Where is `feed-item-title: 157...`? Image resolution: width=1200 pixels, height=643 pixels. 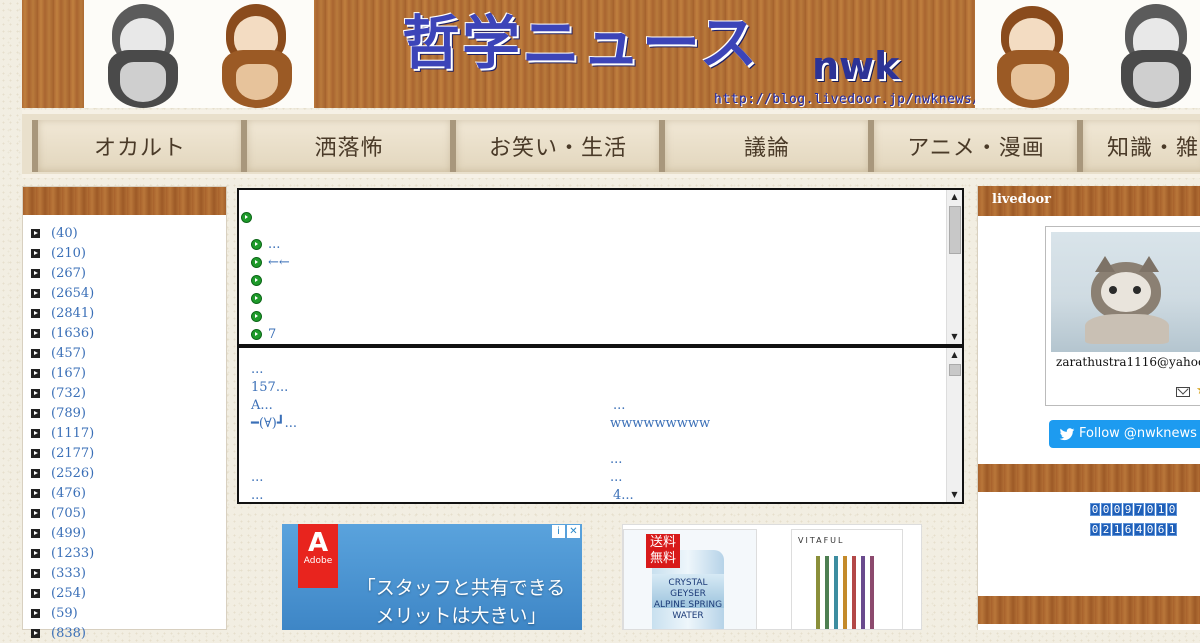 feed-item-title: 157... is located at coordinates (269, 387).